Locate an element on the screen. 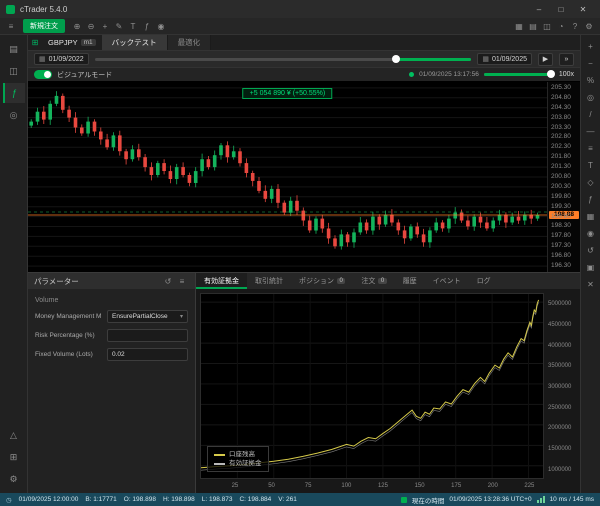 Image resolution: width=600 pixels, height=506 pixels. param-fixed-volume-input: 0.02 is located at coordinates (147, 354).